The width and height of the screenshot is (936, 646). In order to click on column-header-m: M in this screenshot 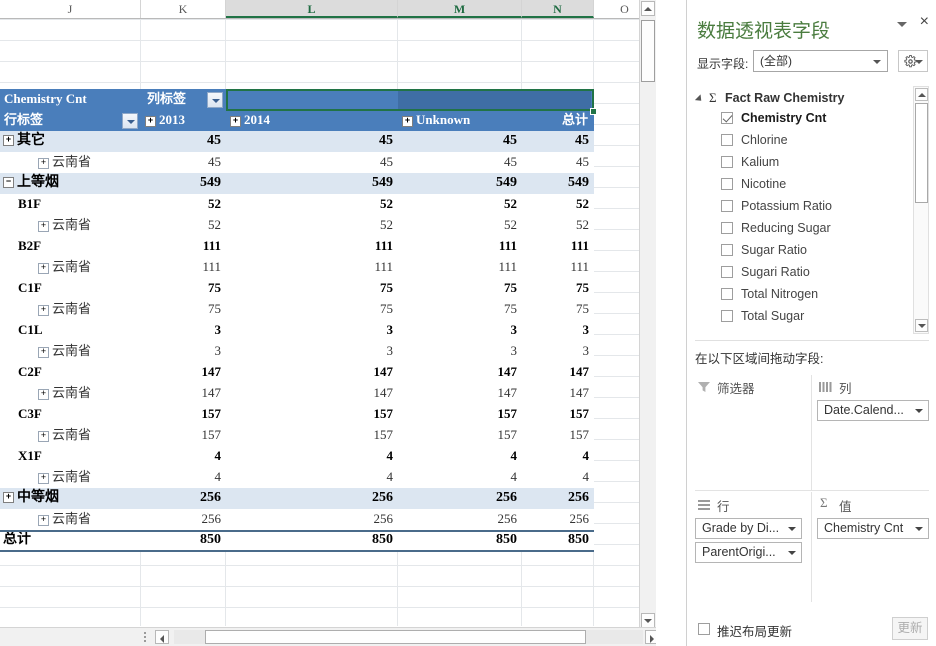, I will do `click(460, 9)`.